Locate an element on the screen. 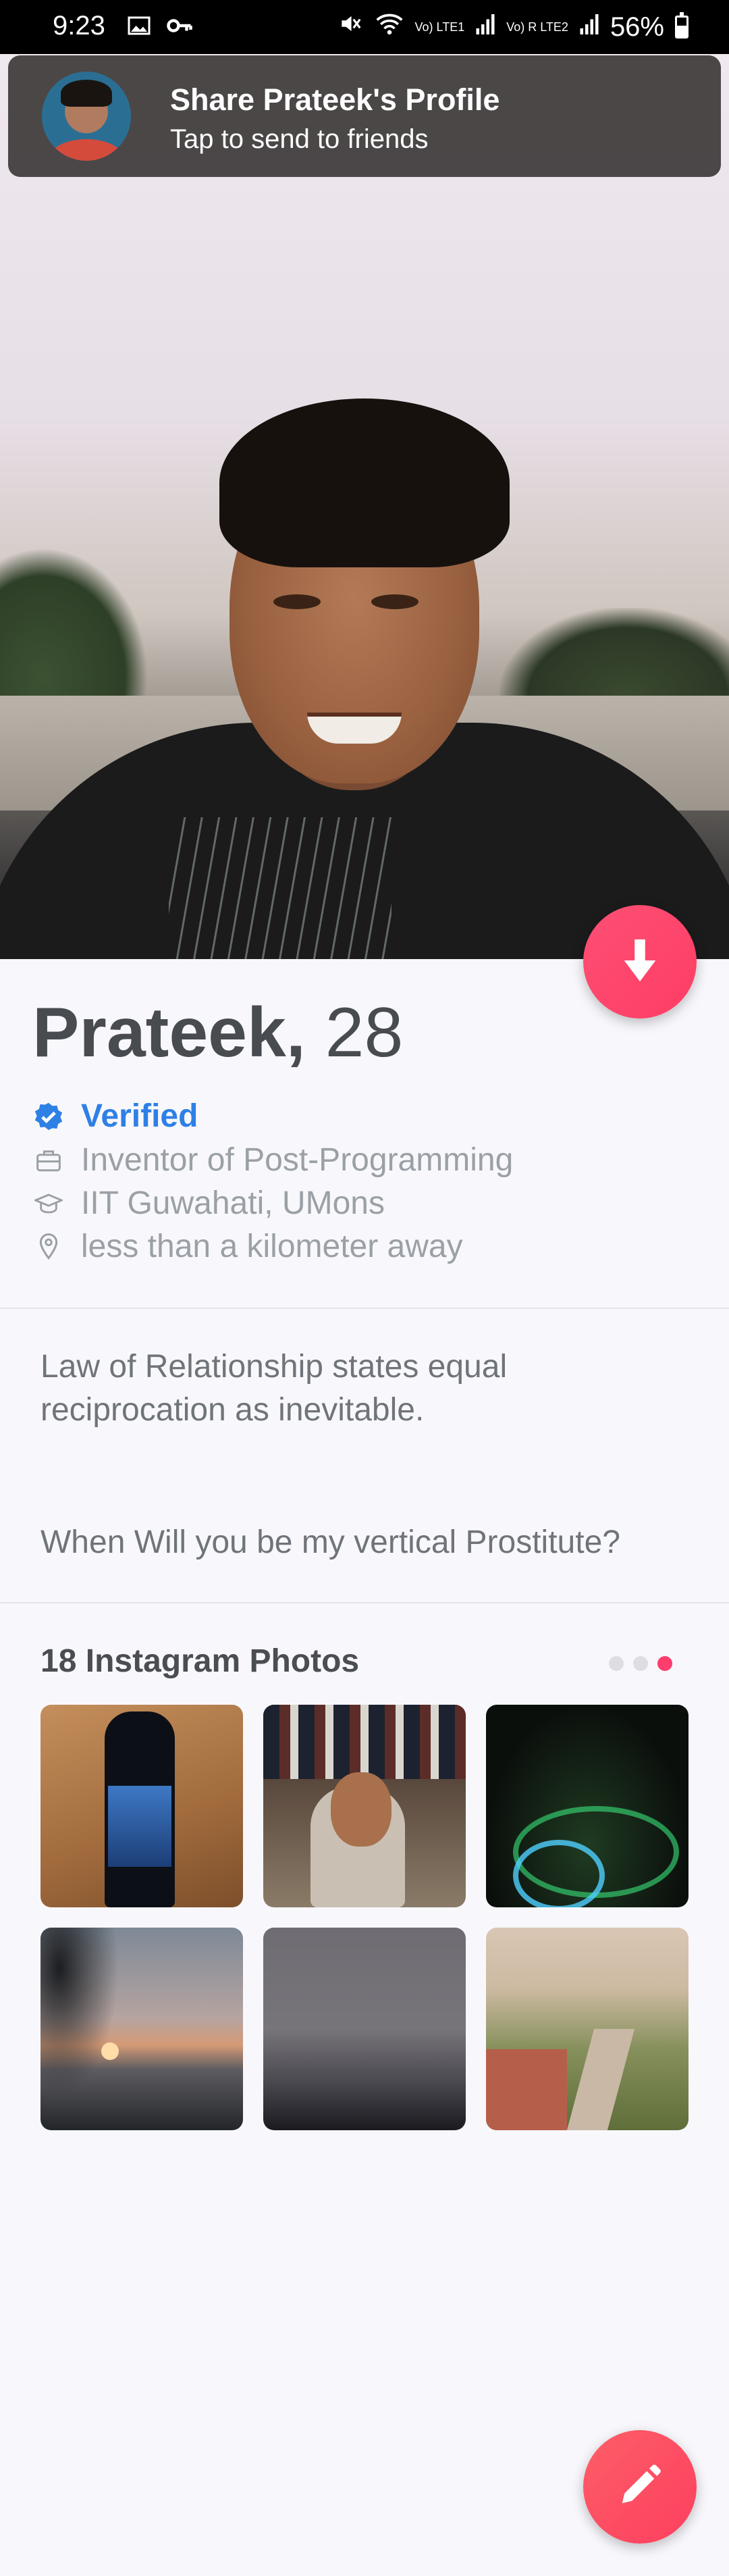  page-dot-active is located at coordinates (664, 1663).